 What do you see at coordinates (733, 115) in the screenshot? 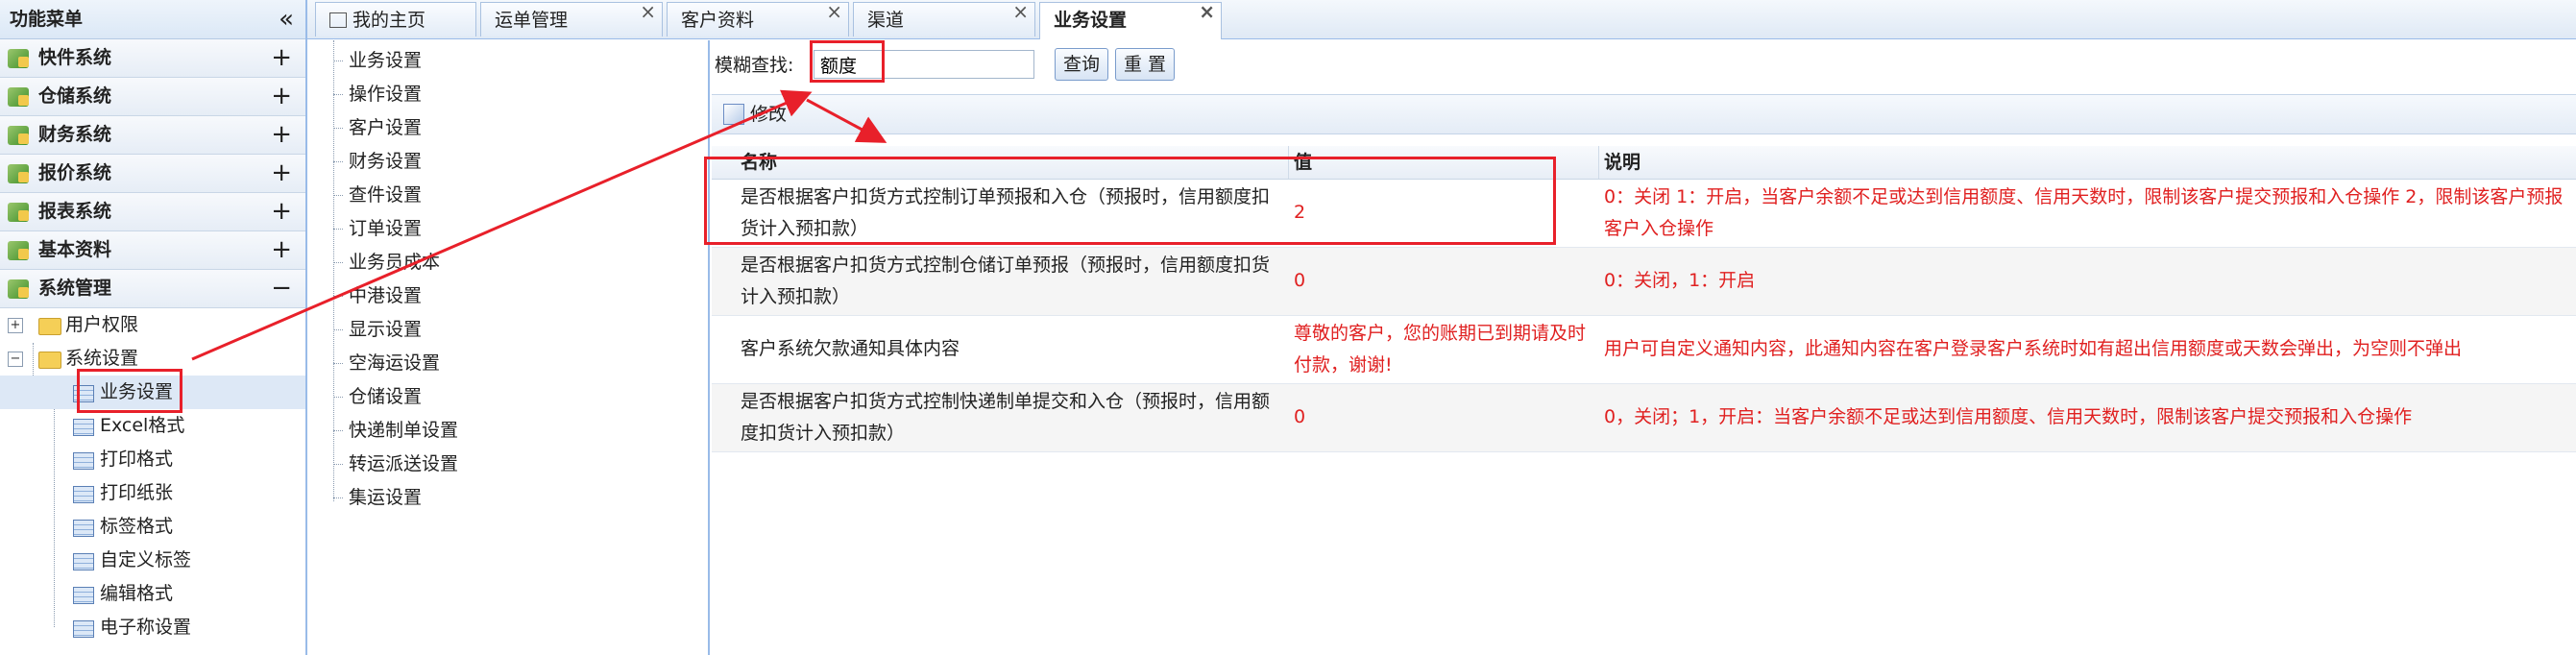
I see `edit-icon` at bounding box center [733, 115].